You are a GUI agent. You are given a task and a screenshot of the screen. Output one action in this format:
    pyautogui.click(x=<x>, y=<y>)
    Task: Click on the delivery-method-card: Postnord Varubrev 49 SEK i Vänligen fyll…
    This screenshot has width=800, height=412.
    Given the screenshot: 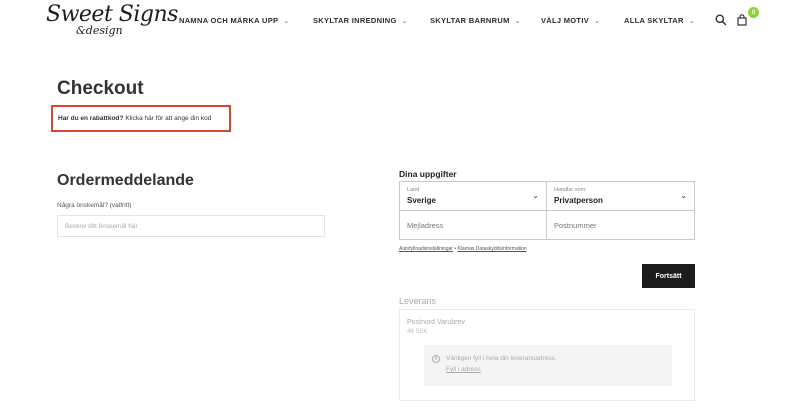 What is the action you would take?
    pyautogui.click(x=547, y=355)
    